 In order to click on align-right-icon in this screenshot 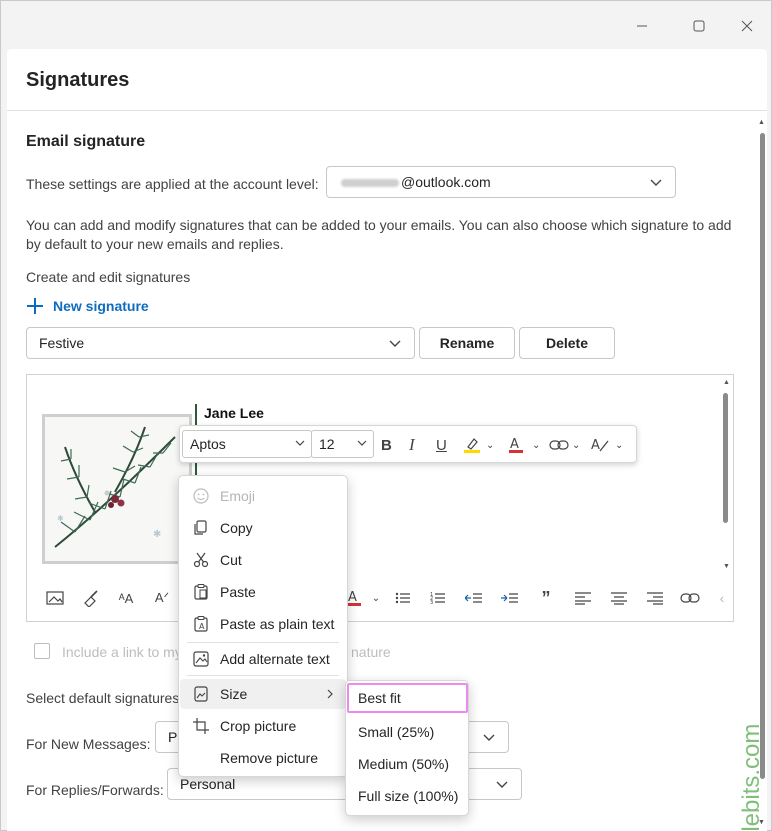, I will do `click(655, 598)`.